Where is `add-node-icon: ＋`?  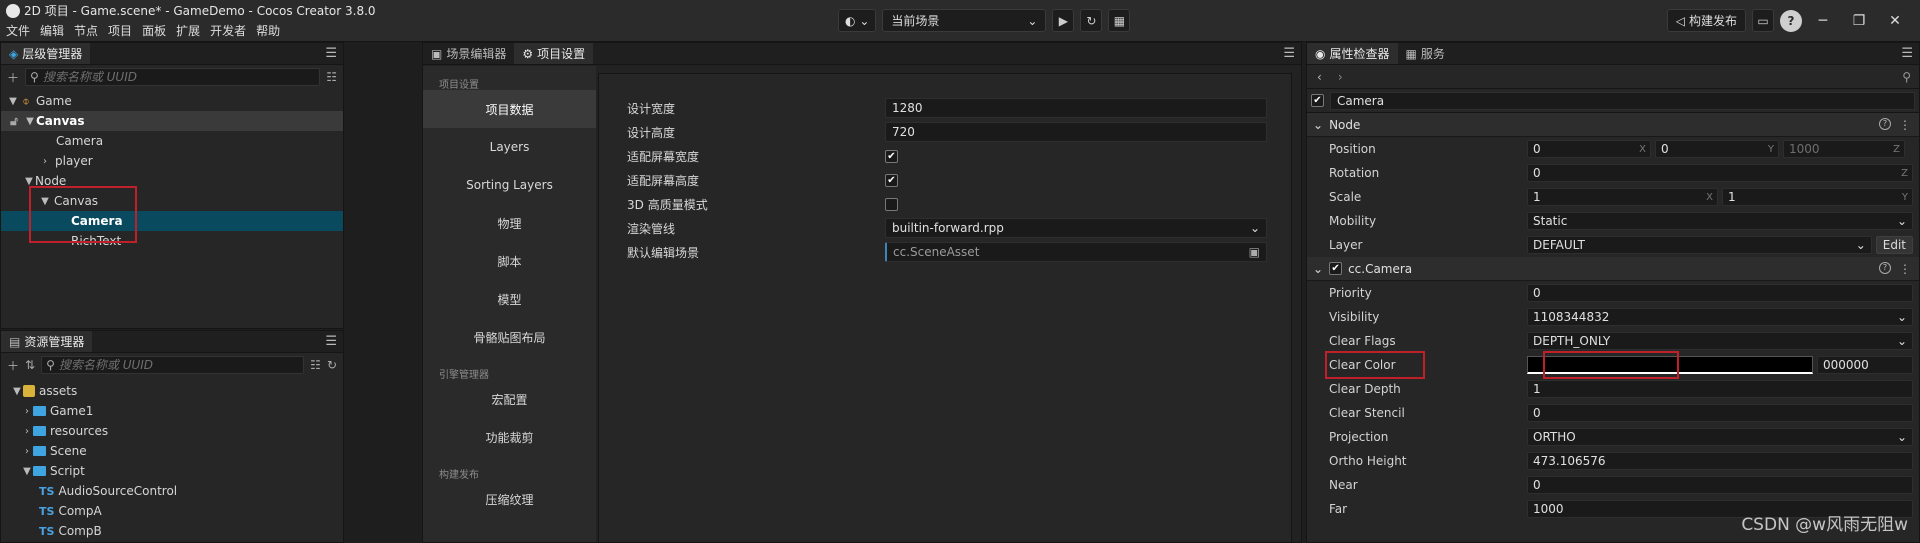 add-node-icon: ＋ is located at coordinates (13, 77).